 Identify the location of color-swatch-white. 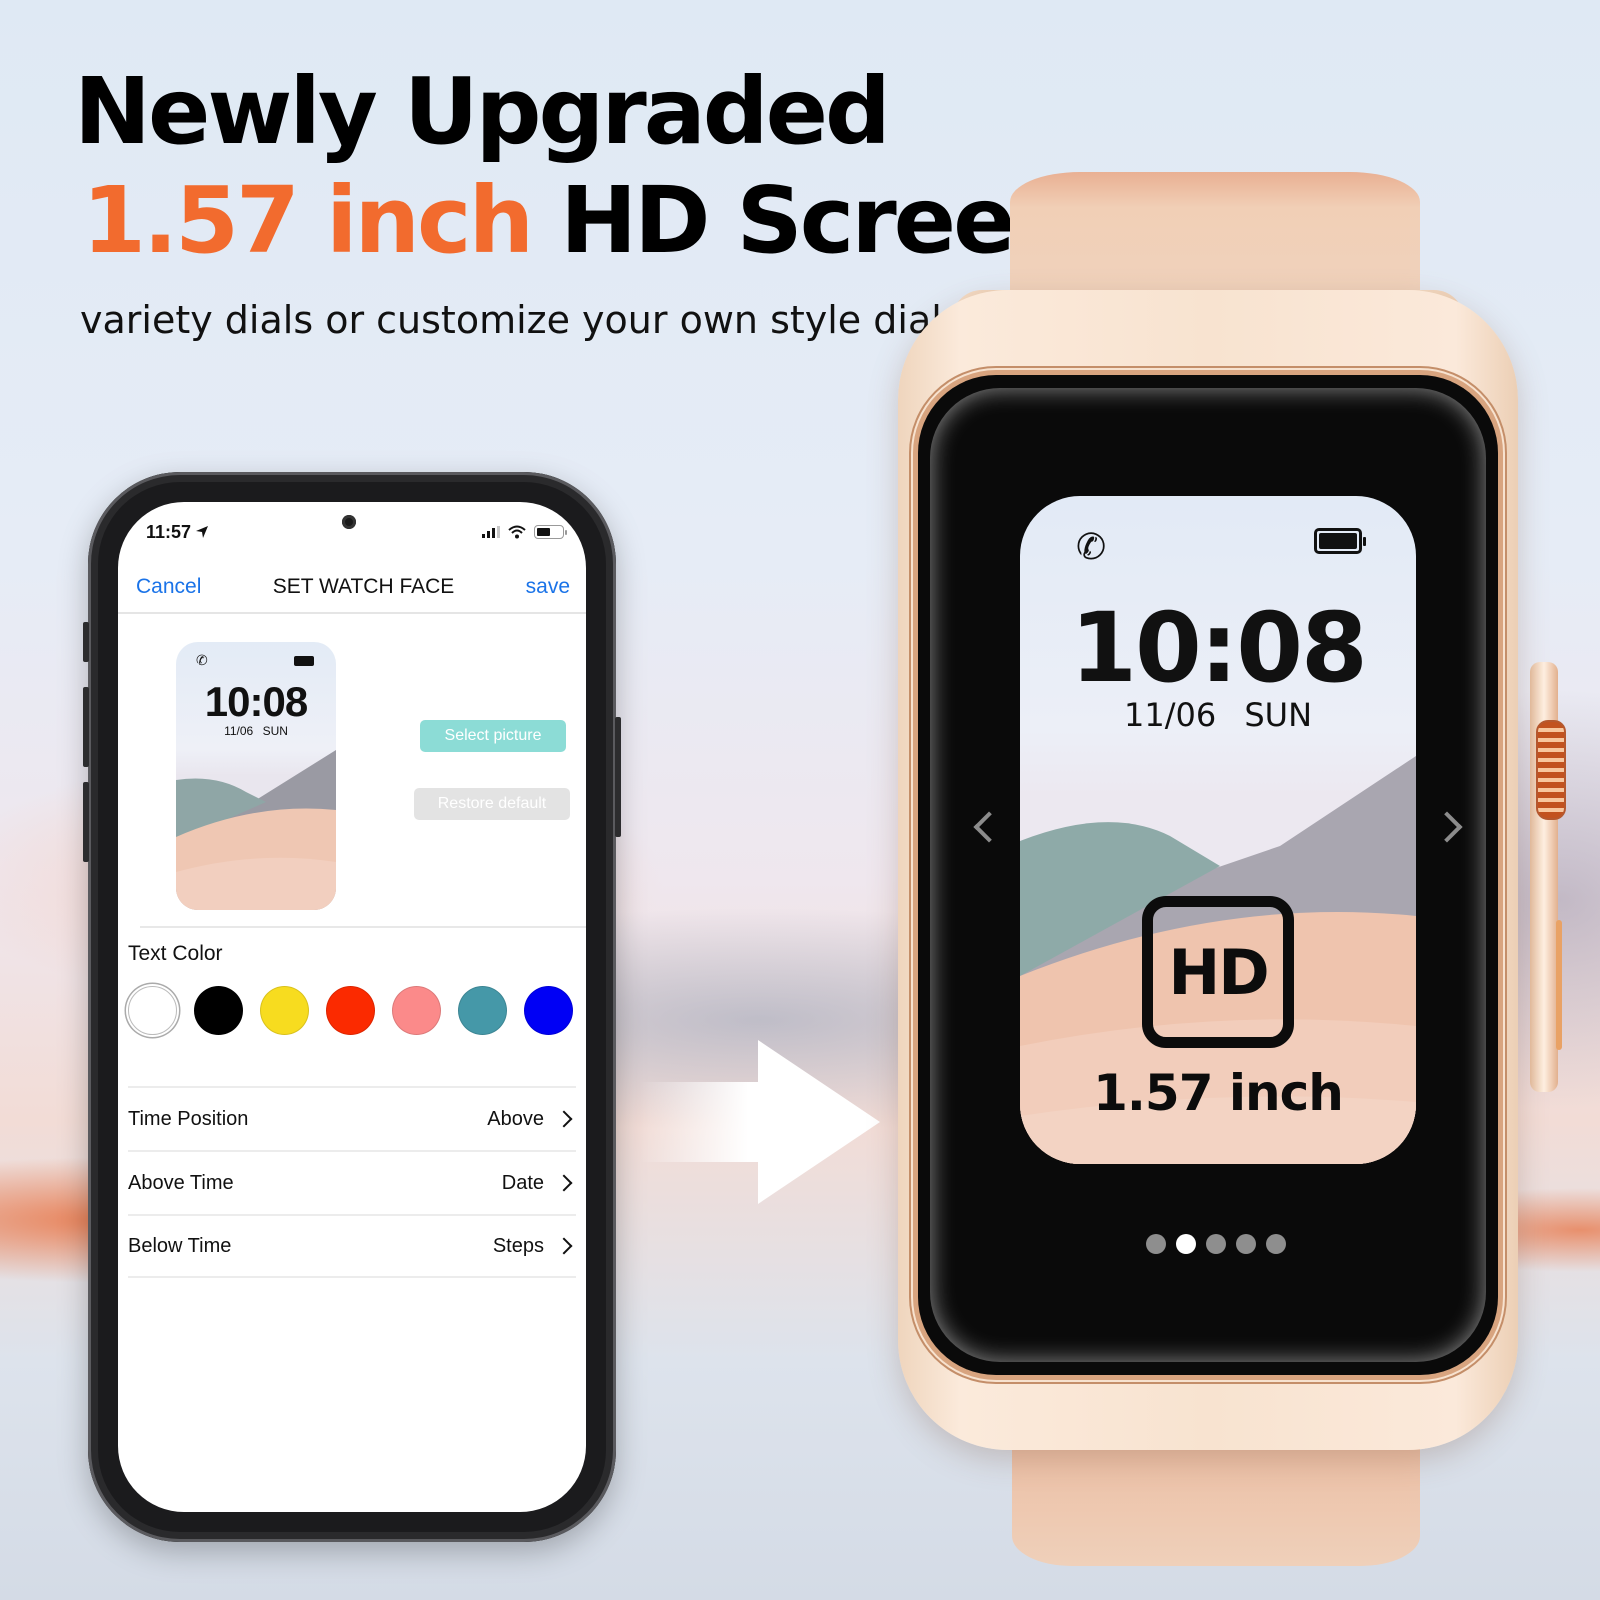
(152, 1010).